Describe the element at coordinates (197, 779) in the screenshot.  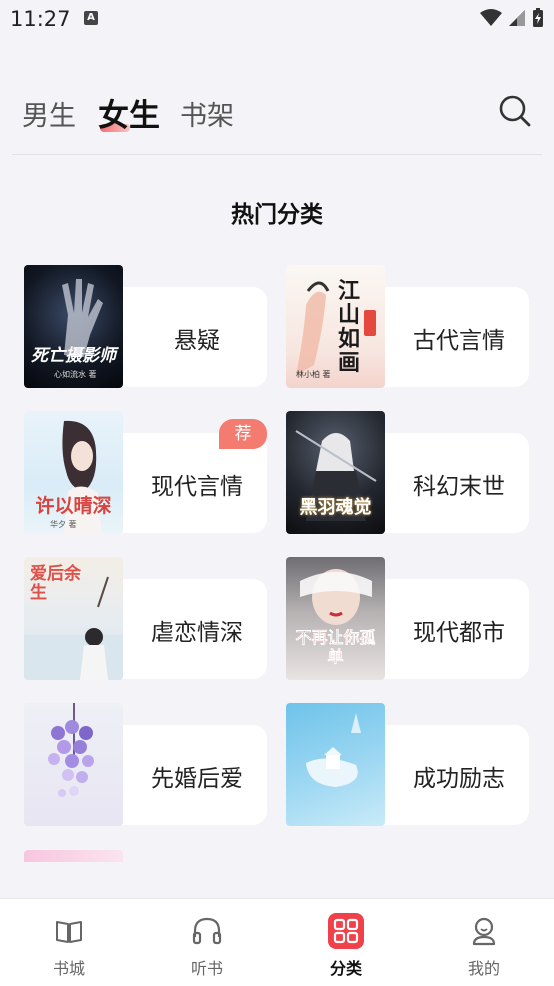
I see `category-label: 先婚后爱` at that location.